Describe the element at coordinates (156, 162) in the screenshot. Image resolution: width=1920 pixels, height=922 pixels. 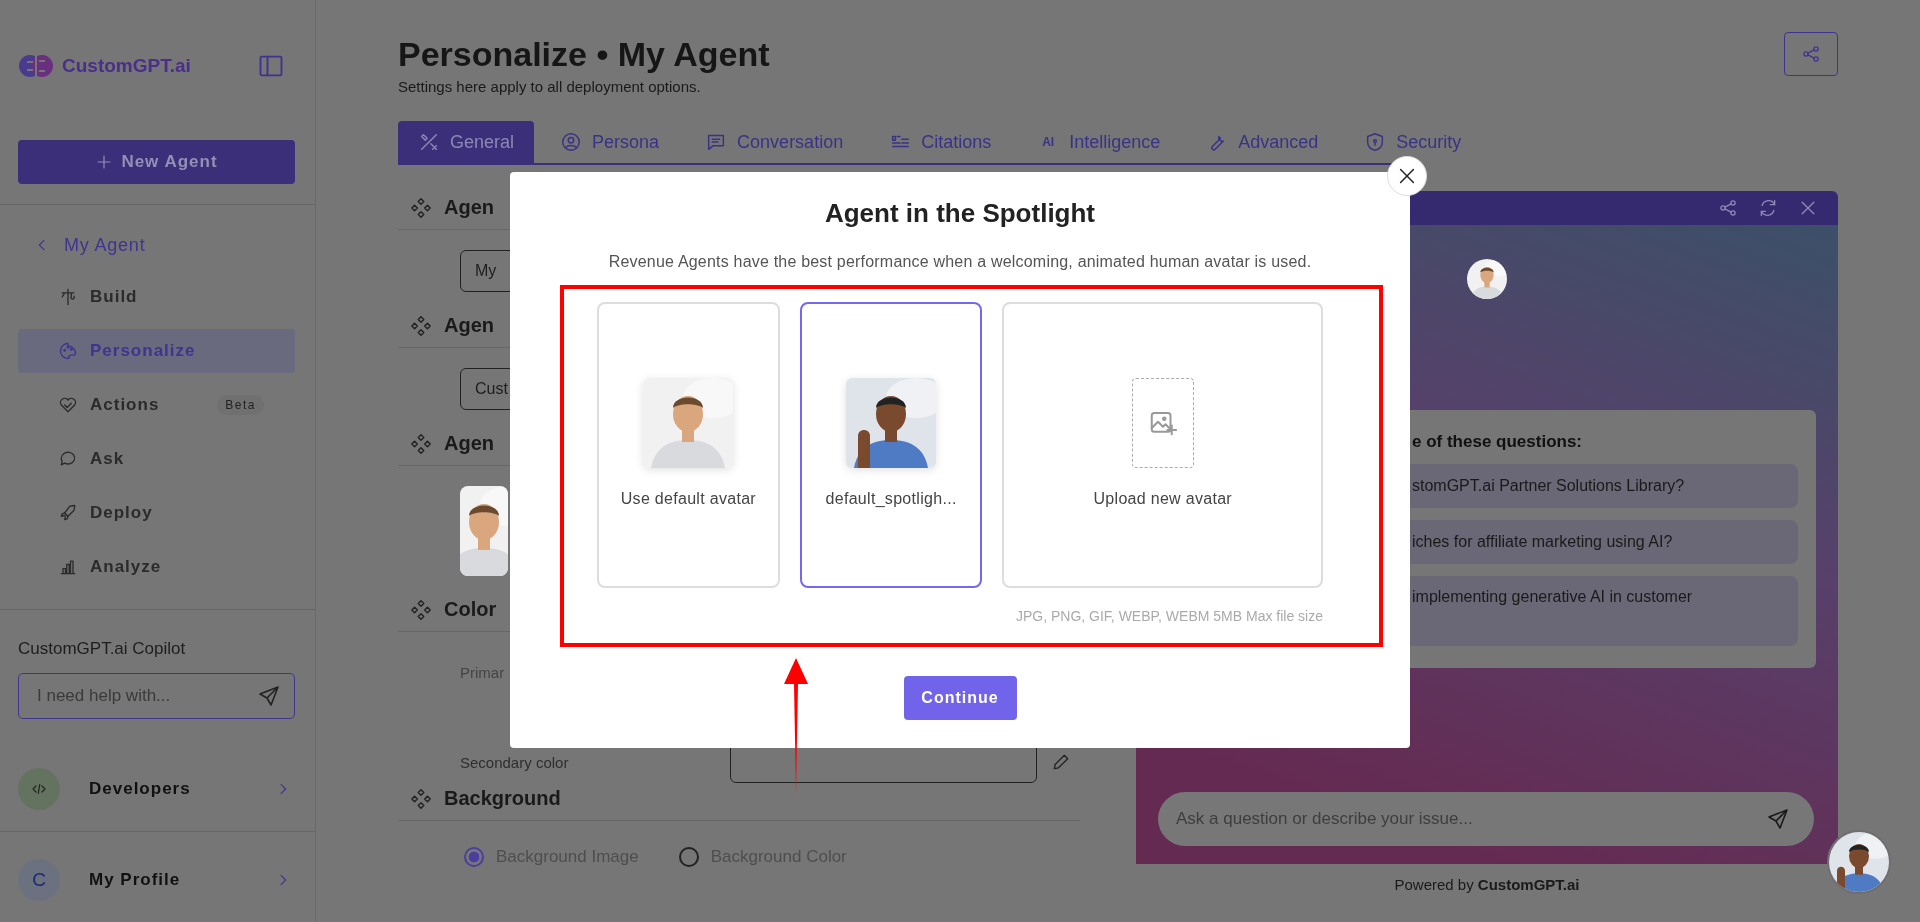
I see `new-agent-button: New Agent` at that location.